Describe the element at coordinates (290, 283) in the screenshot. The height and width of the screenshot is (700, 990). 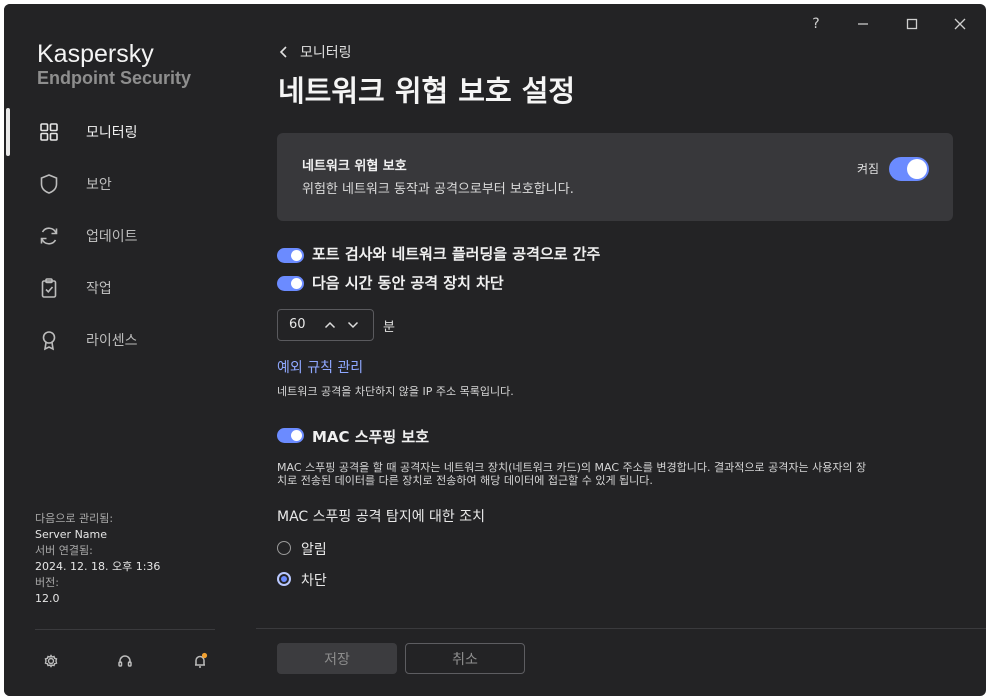
I see `block-device-toggle` at that location.